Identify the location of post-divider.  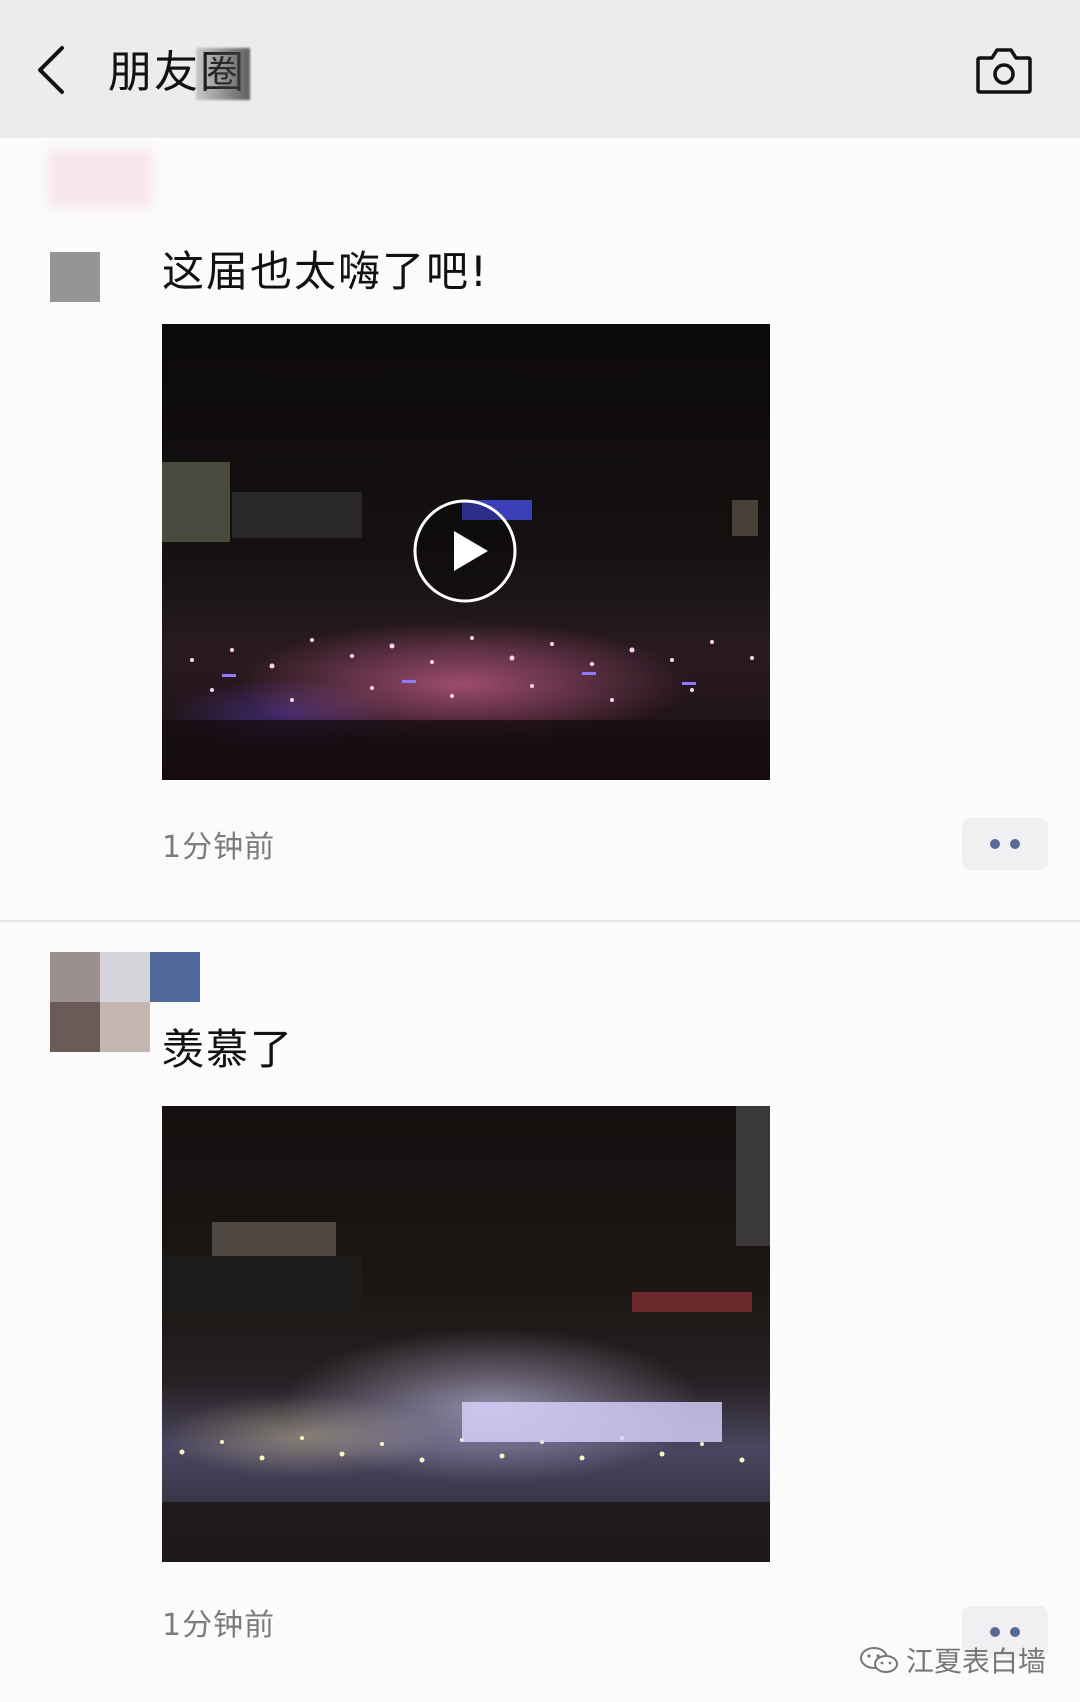
(540, 921).